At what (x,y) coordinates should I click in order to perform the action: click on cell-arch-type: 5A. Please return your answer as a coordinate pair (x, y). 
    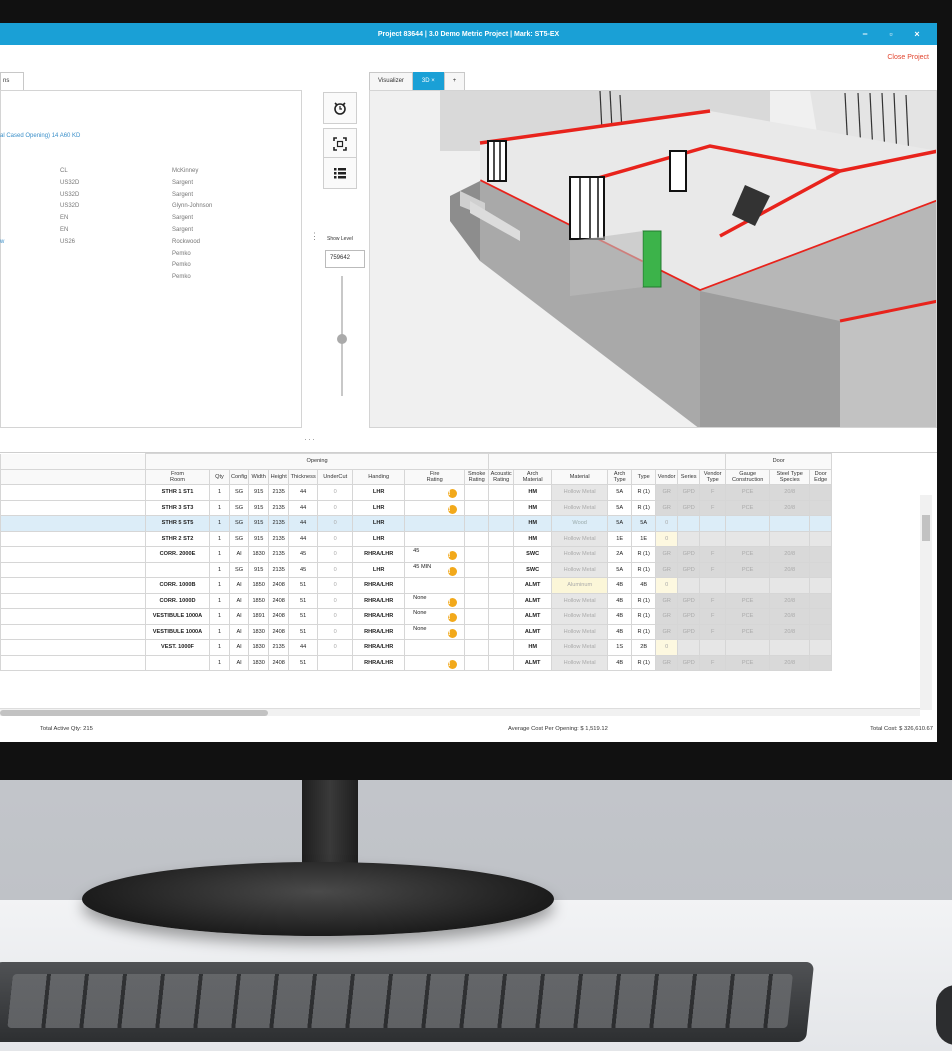
    Looking at the image, I should click on (620, 523).